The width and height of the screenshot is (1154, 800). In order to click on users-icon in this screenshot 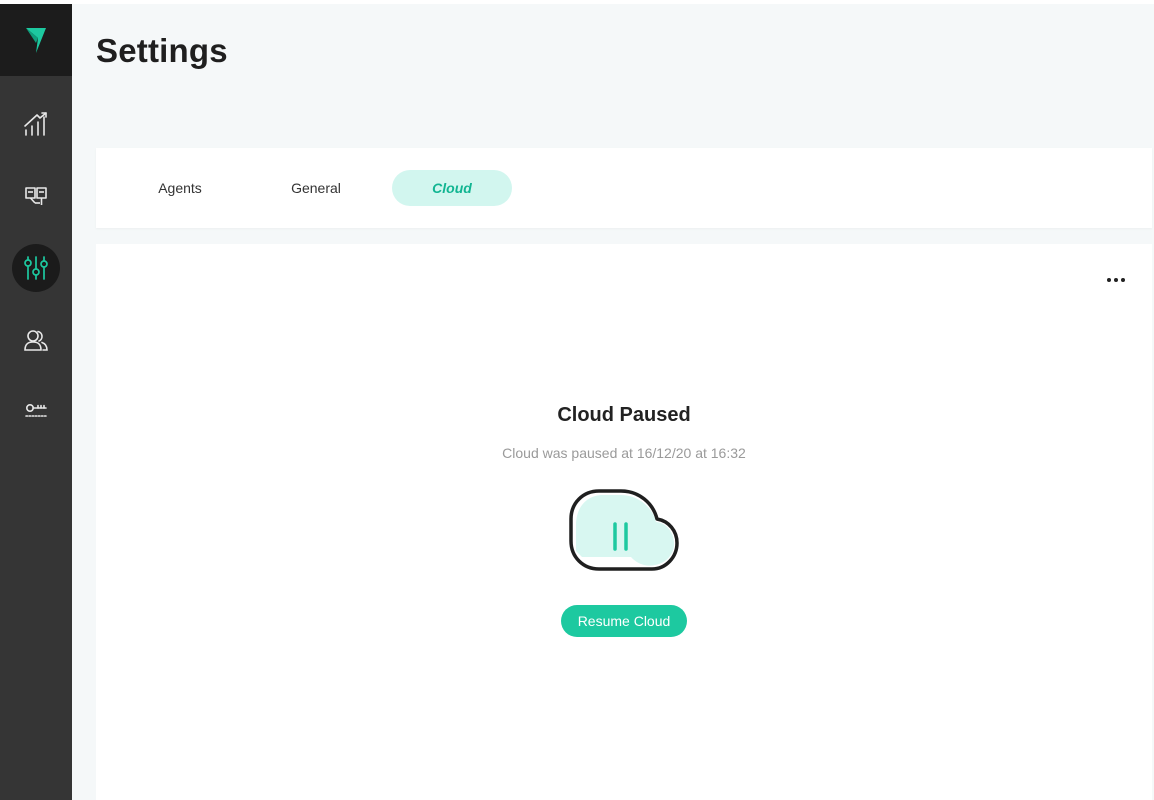, I will do `click(36, 340)`.